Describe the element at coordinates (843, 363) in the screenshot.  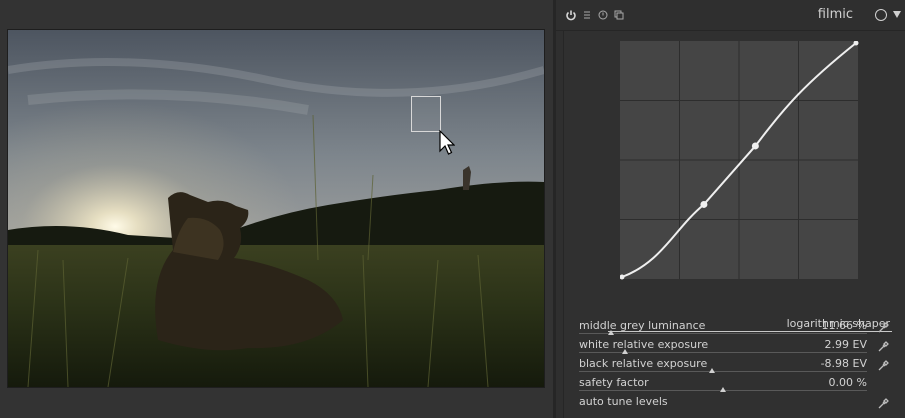
I see `slider-value: -8.98 EV` at that location.